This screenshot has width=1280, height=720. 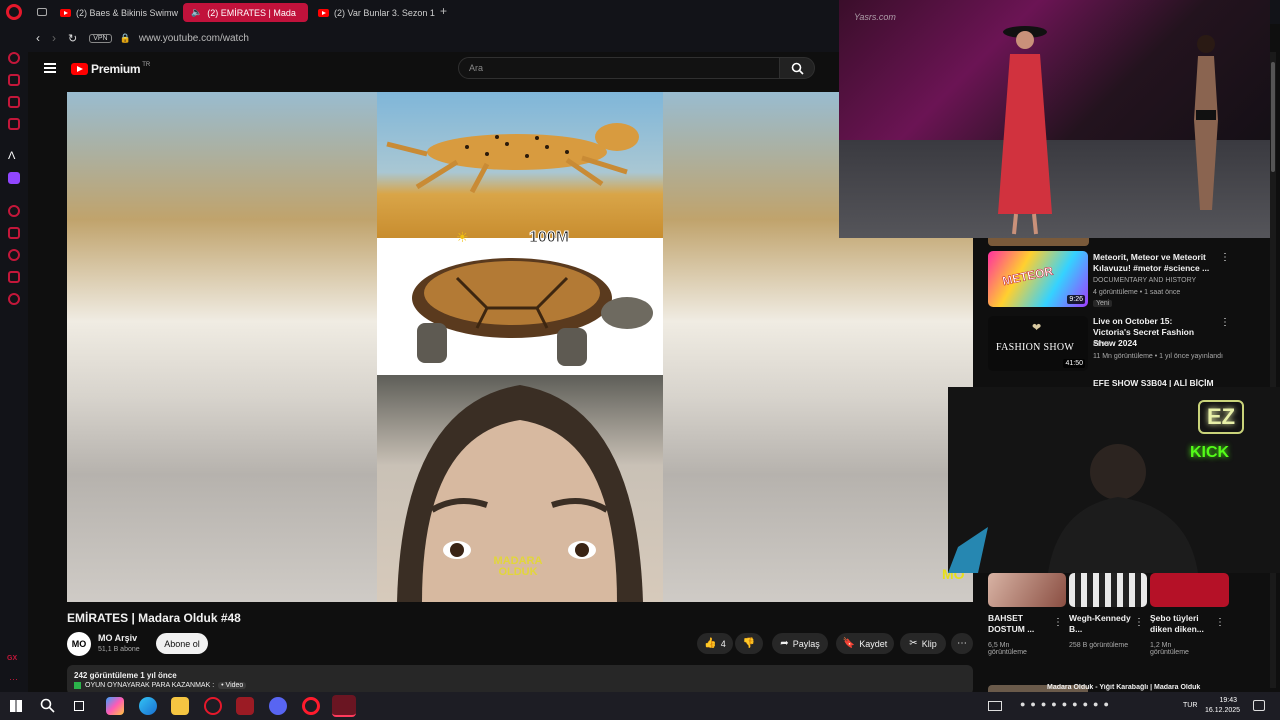 What do you see at coordinates (1103, 303) in the screenshot?
I see `rec-new-badge: Yeni` at bounding box center [1103, 303].